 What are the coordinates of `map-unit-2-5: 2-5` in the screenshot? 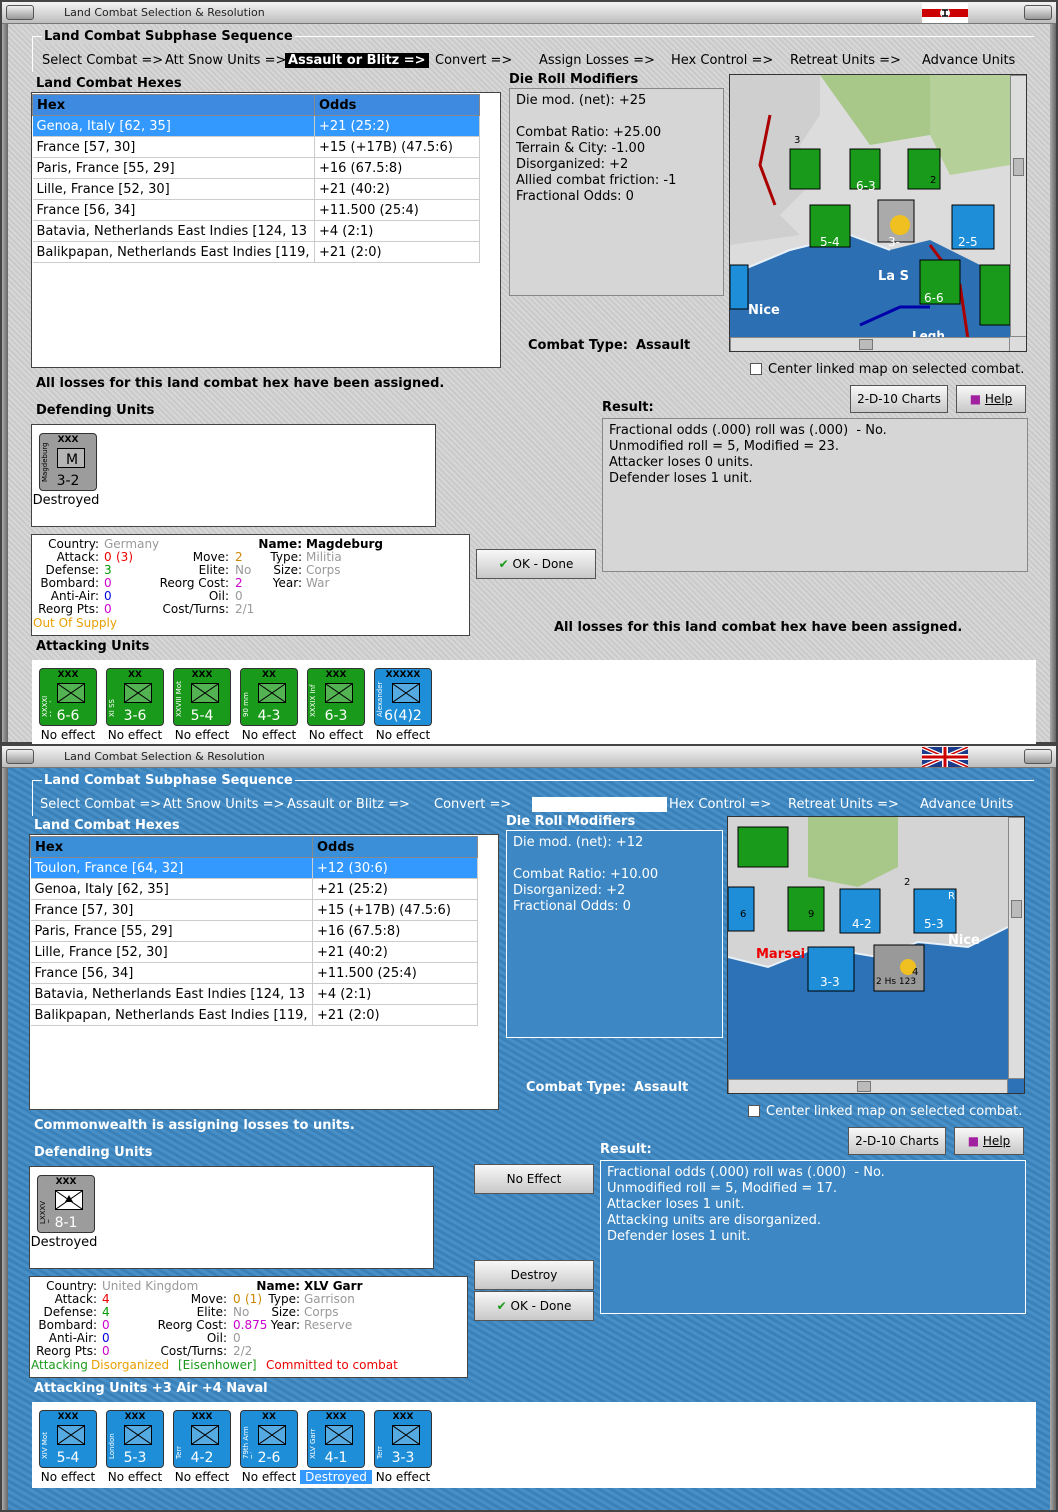 It's located at (968, 242).